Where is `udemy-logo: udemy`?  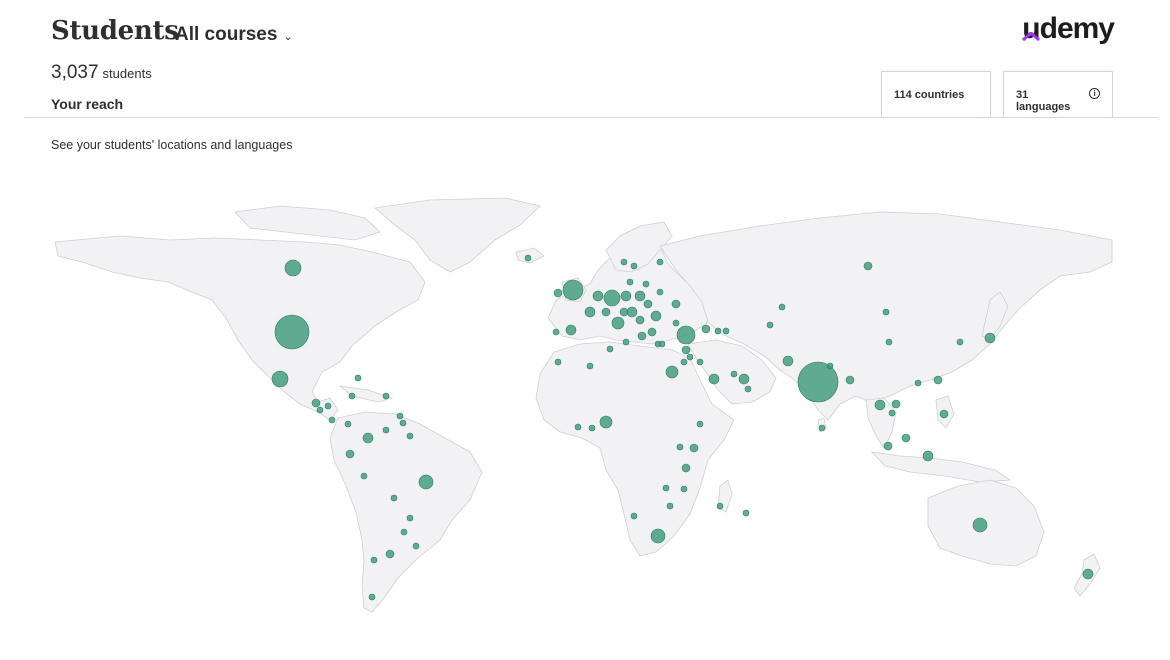
udemy-logo: udemy is located at coordinates (1068, 29).